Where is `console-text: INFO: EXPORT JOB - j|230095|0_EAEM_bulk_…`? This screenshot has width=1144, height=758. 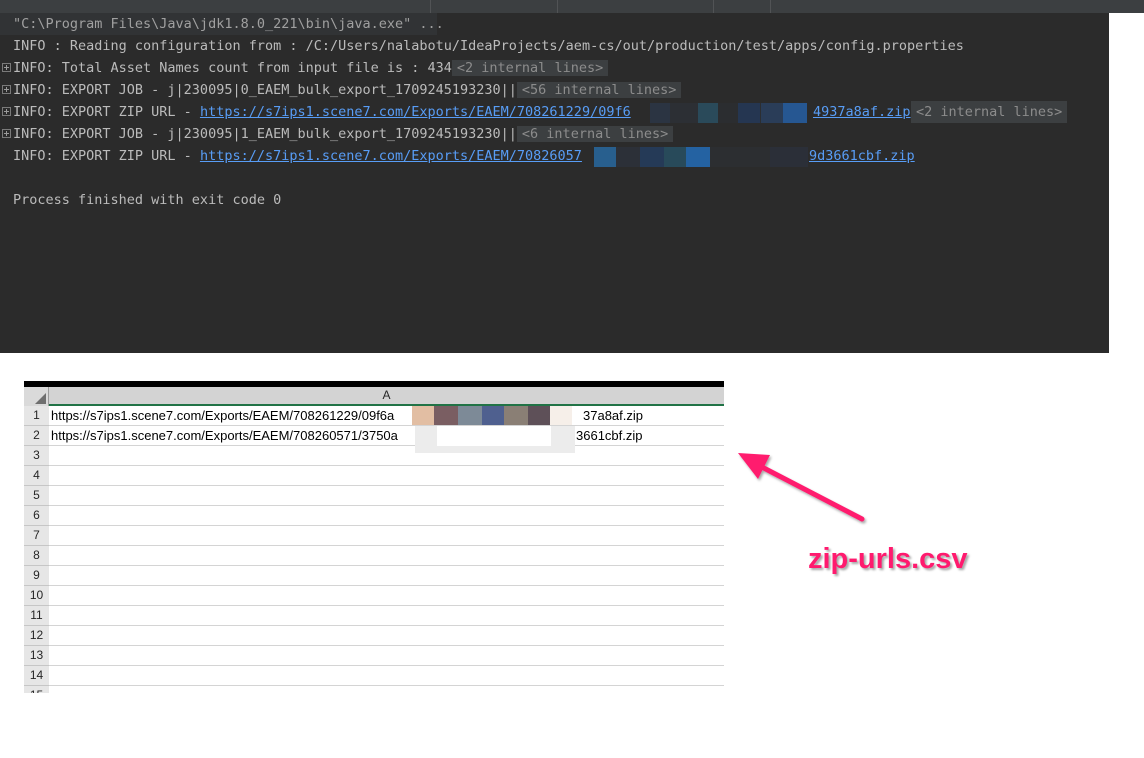
console-text: INFO: EXPORT JOB - j|230095|0_EAEM_bulk_… is located at coordinates (265, 90).